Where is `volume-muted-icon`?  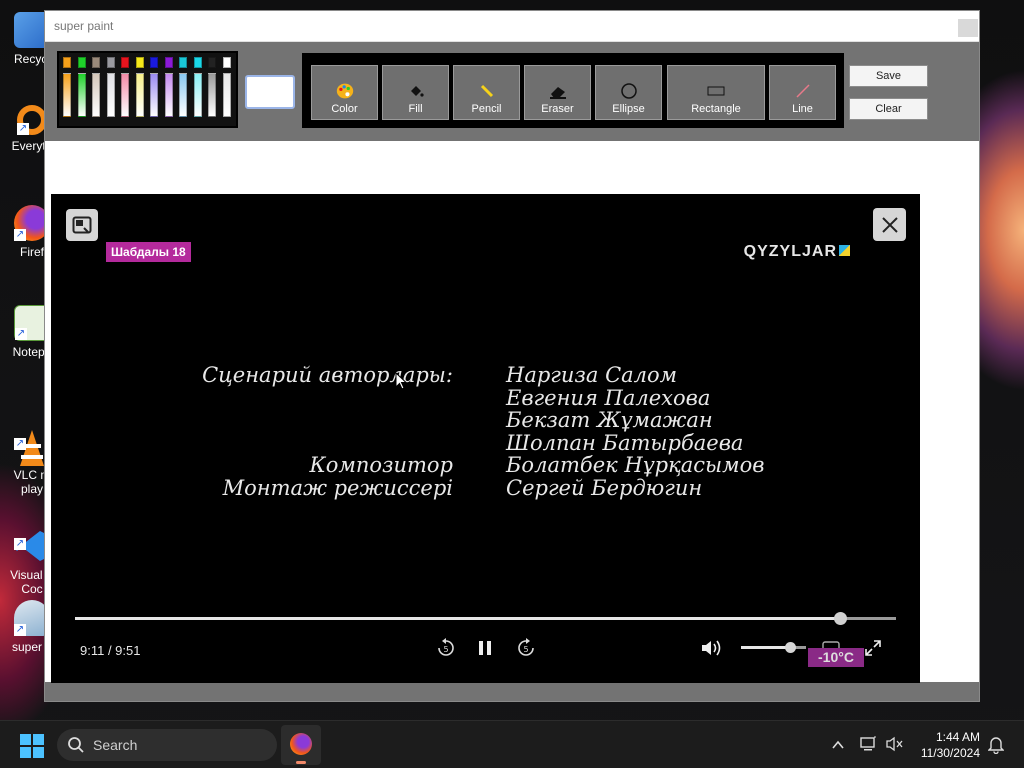
volume-muted-icon is located at coordinates (895, 744).